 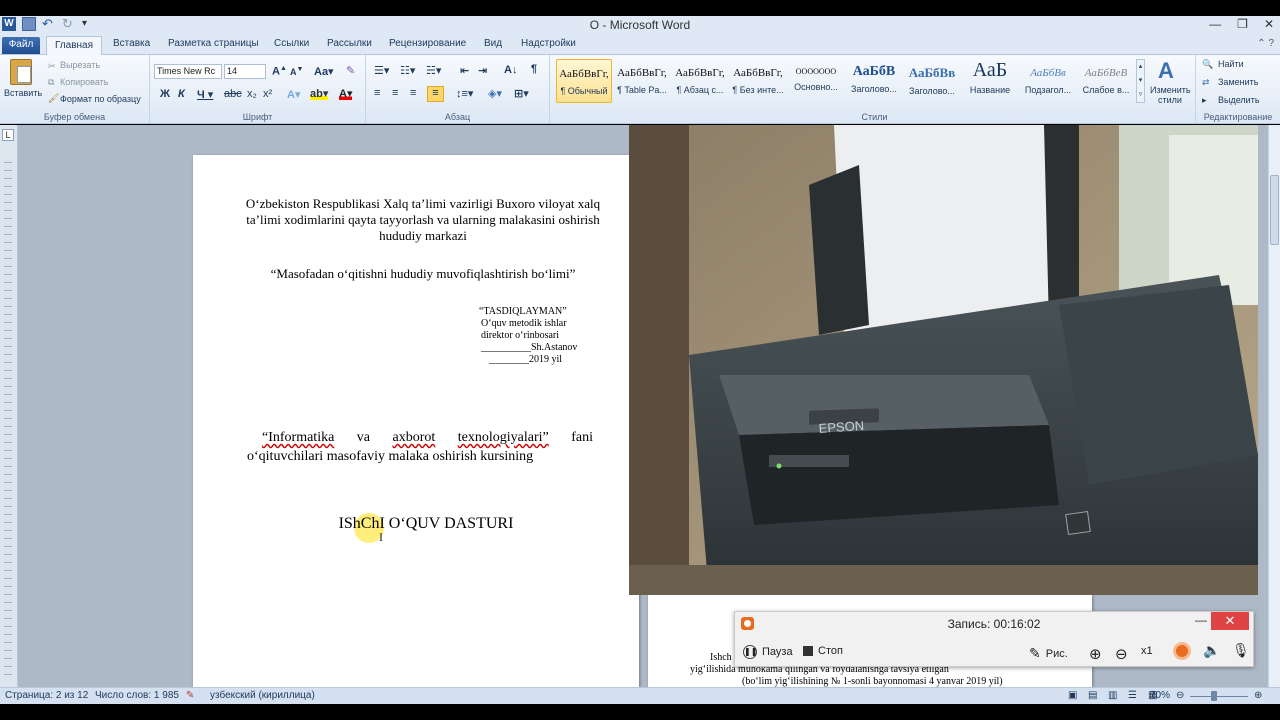 I want to click on align-left-icon: ≡, so click(x=377, y=93).